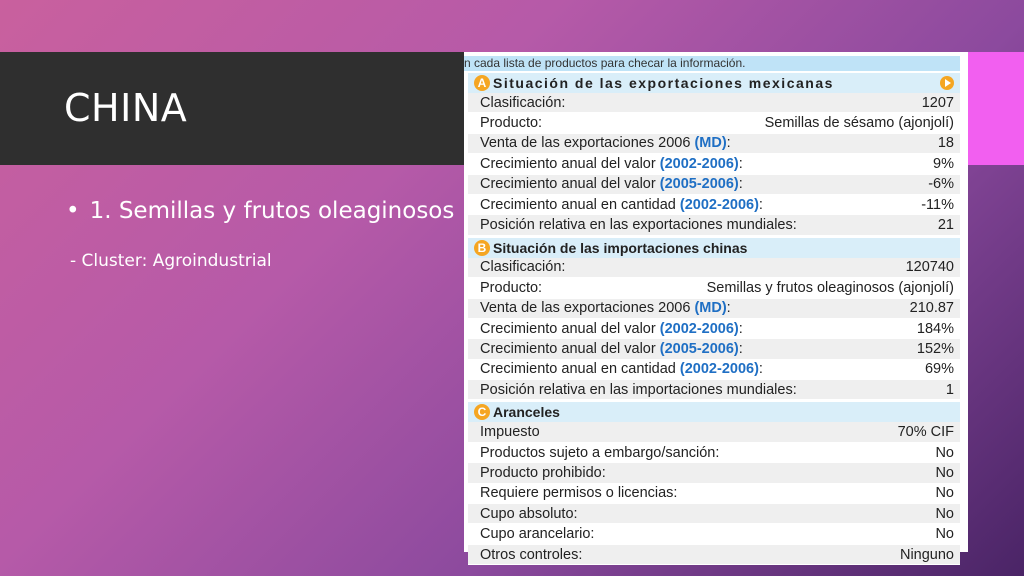 The width and height of the screenshot is (1024, 576). Describe the element at coordinates (600, 452) in the screenshot. I see `row-label: Productos sujeto a embargo/sanción:` at that location.